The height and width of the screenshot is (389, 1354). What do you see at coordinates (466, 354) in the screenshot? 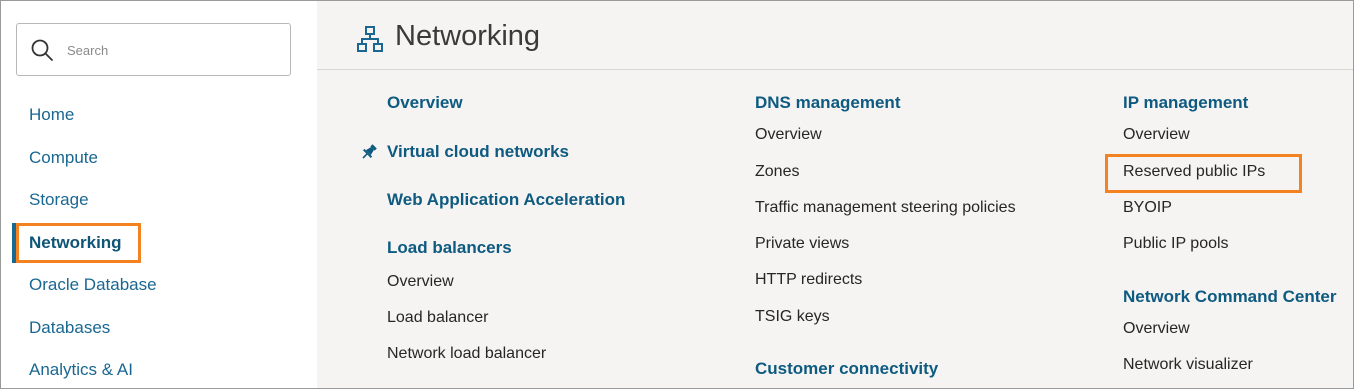
I see `network-load-balancer-link: Network load balancer` at bounding box center [466, 354].